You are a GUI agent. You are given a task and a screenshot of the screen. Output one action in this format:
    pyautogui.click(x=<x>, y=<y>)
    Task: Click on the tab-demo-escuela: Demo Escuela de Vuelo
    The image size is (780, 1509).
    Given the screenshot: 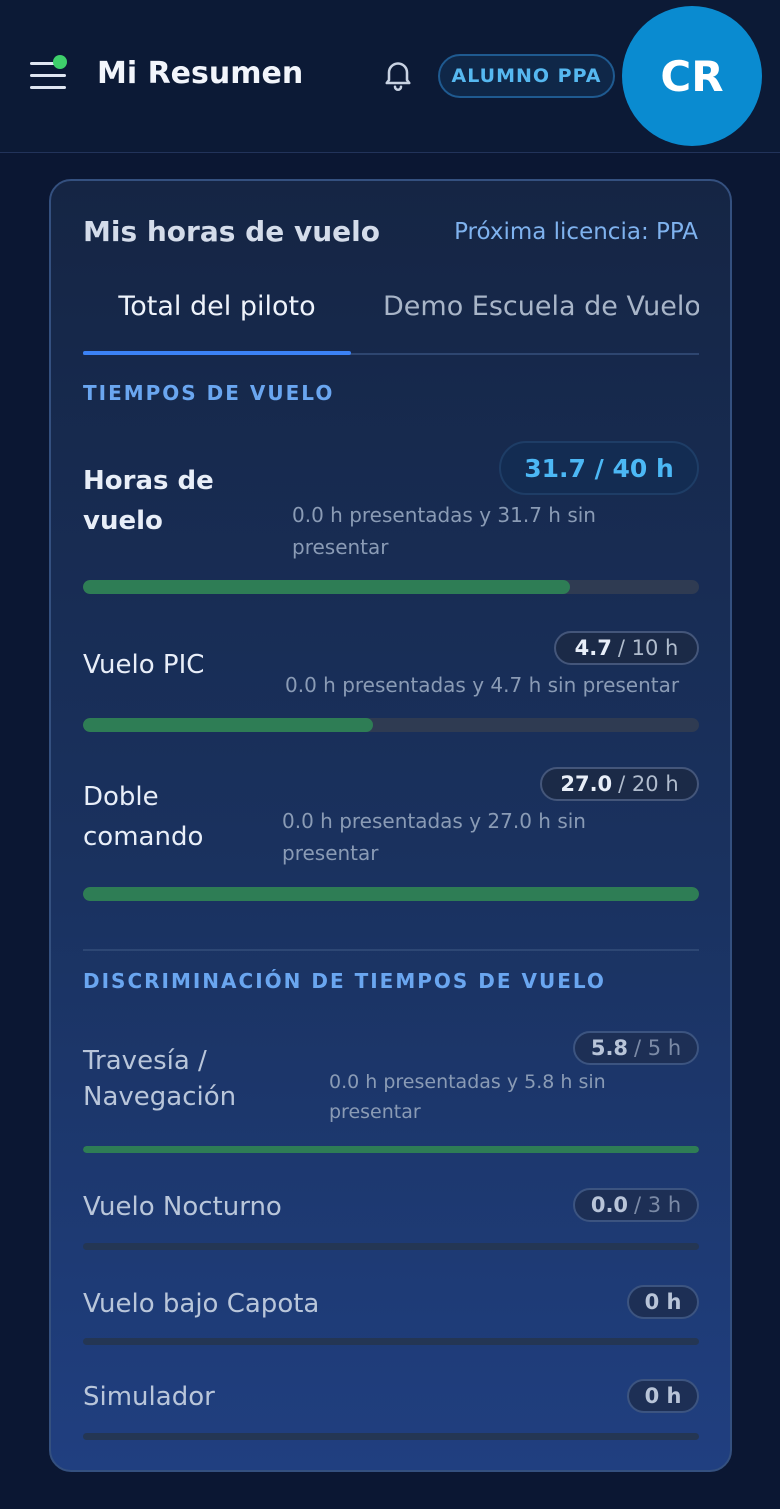 What is the action you would take?
    pyautogui.click(x=541, y=320)
    